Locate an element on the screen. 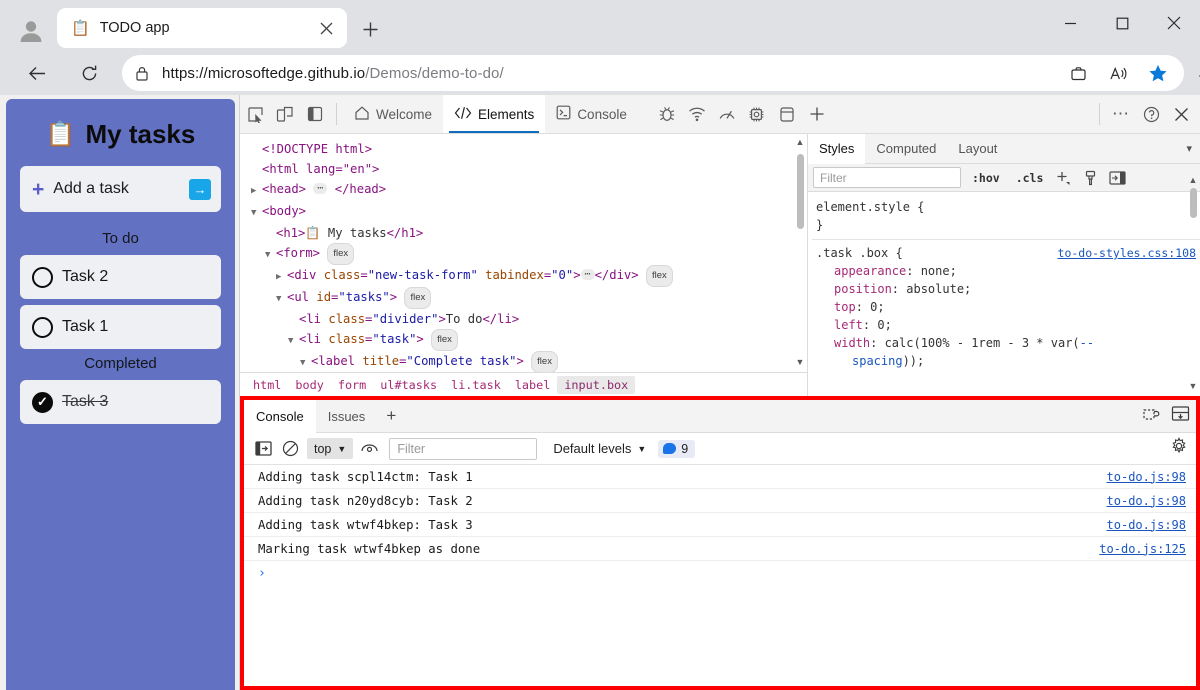 This screenshot has width=1200, height=690. breadcrumb-item-ul: ul#tasks is located at coordinates (408, 385).